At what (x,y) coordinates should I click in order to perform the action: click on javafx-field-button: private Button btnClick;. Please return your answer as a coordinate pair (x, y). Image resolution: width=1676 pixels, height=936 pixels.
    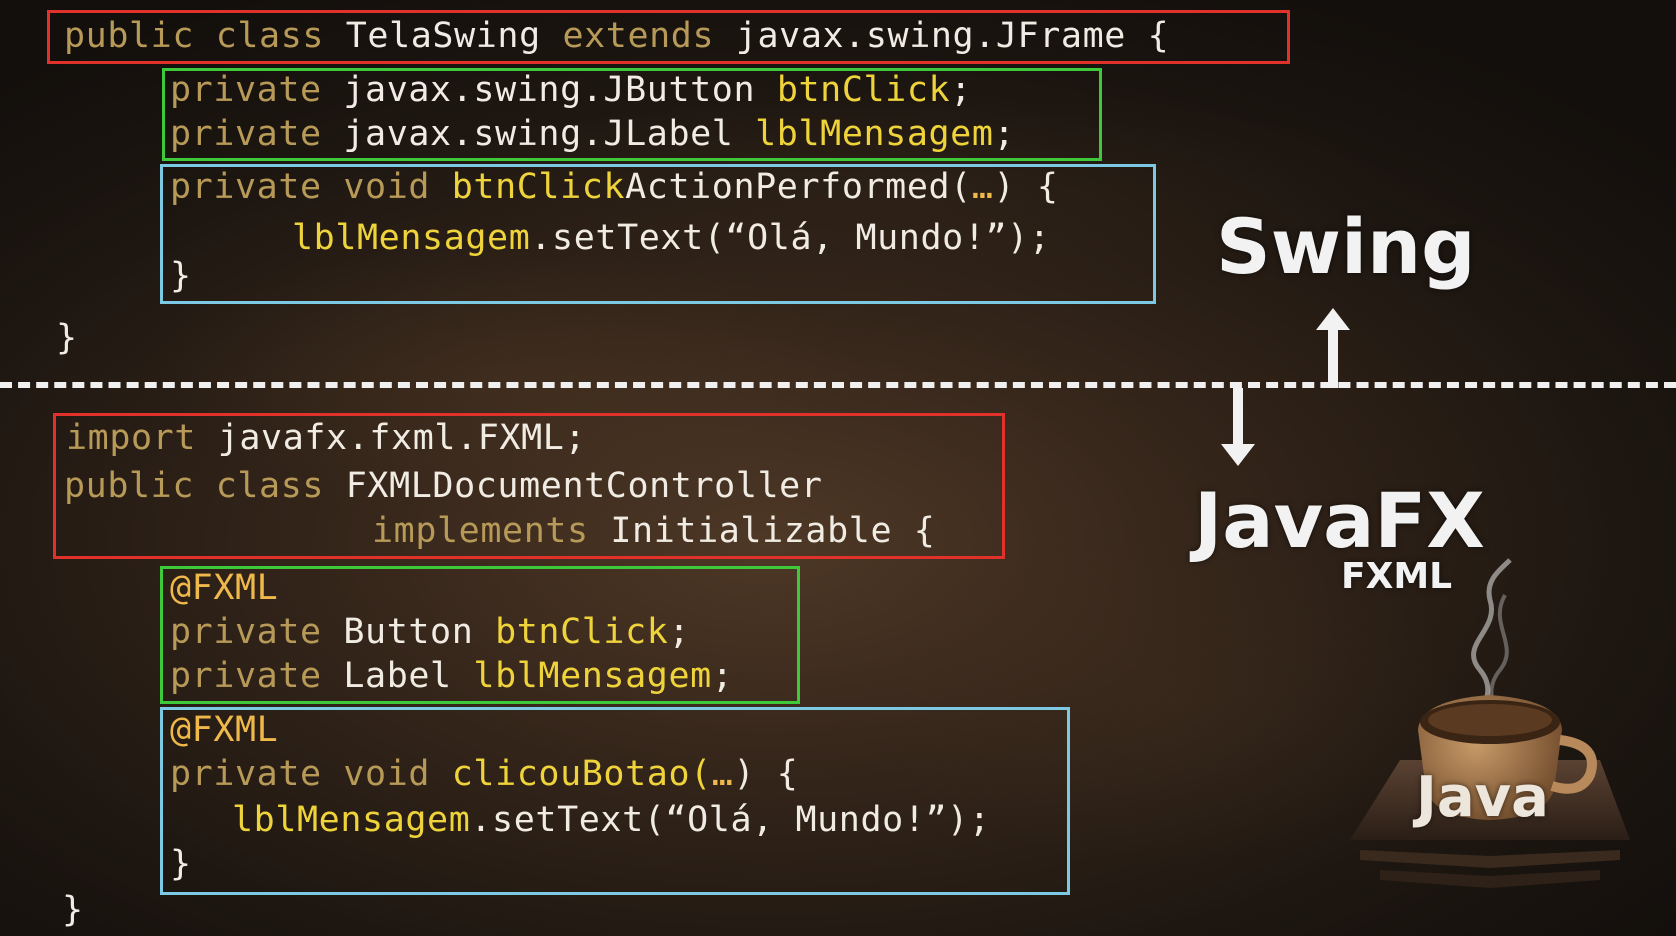
    Looking at the image, I should click on (430, 632).